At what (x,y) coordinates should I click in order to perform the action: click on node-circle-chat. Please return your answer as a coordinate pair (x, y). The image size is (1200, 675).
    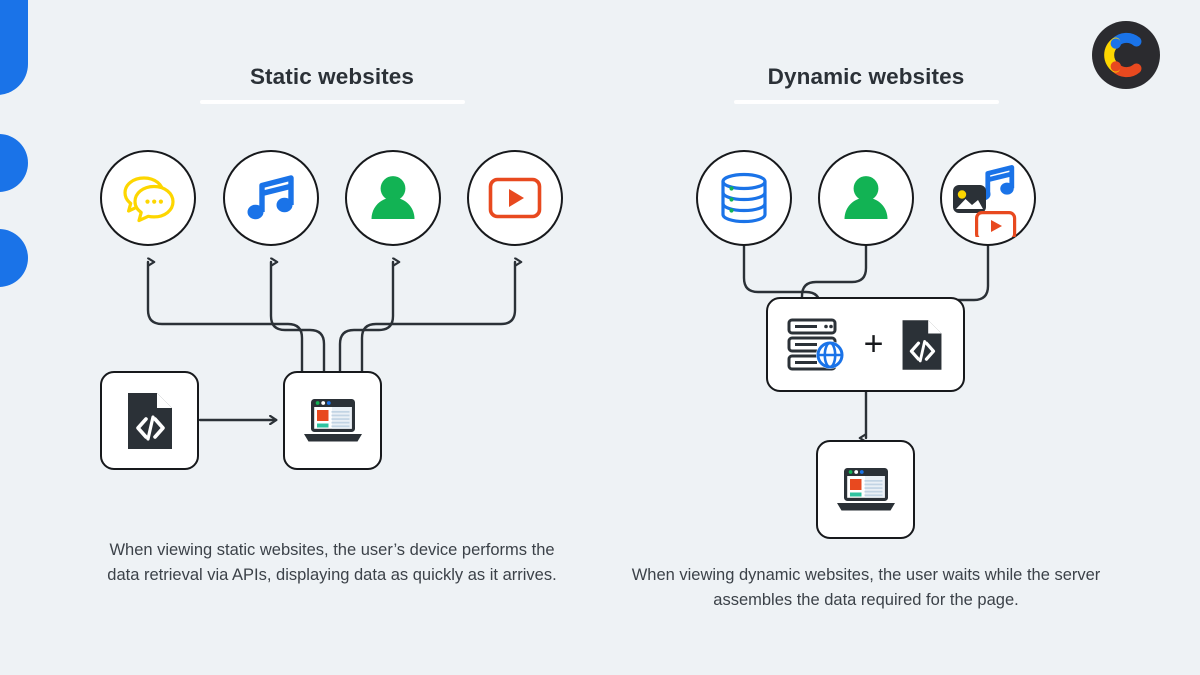
    Looking at the image, I should click on (148, 198).